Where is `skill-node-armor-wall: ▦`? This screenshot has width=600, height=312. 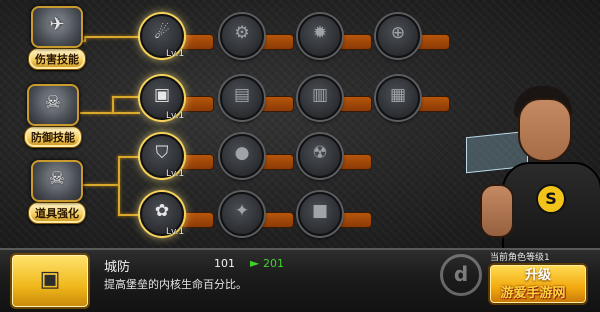 skill-node-armor-wall: ▦ is located at coordinates (421, 101).